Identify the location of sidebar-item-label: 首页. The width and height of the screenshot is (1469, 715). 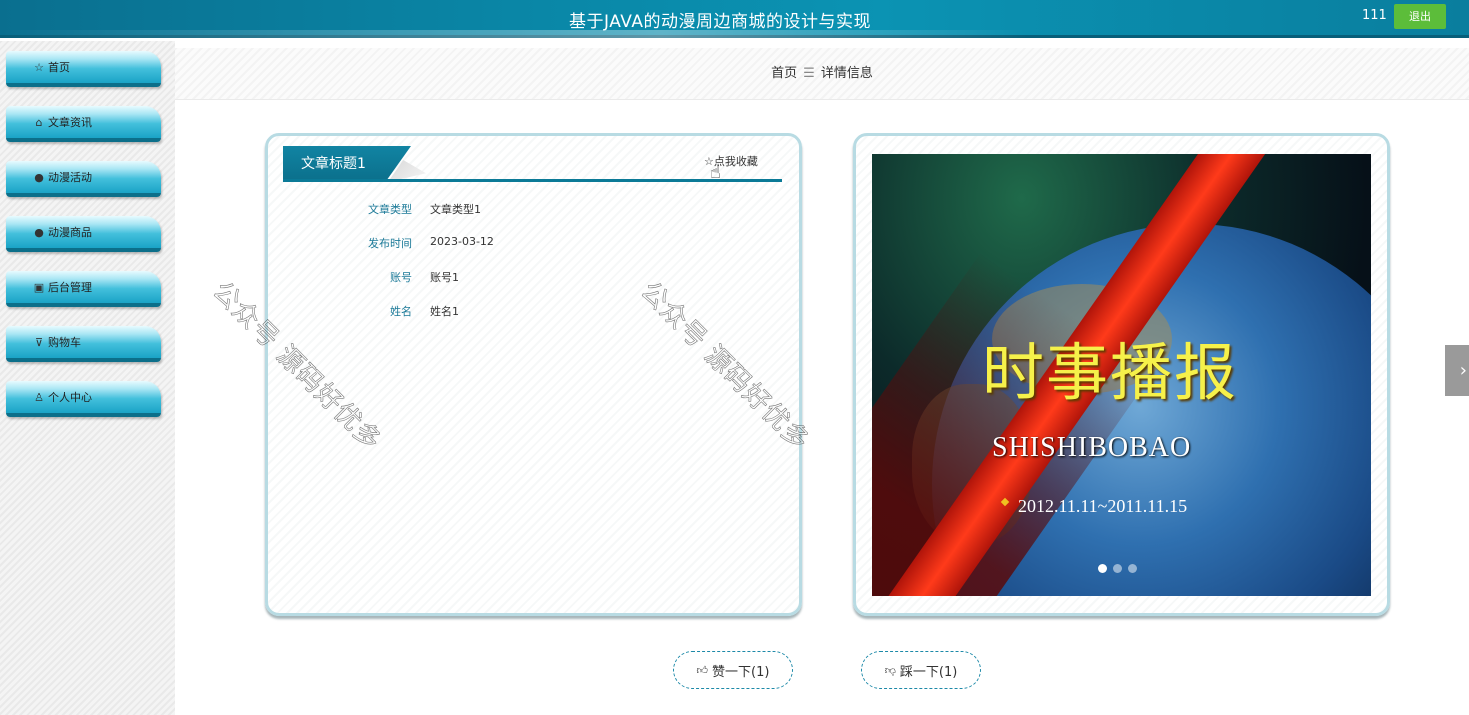
(59, 67).